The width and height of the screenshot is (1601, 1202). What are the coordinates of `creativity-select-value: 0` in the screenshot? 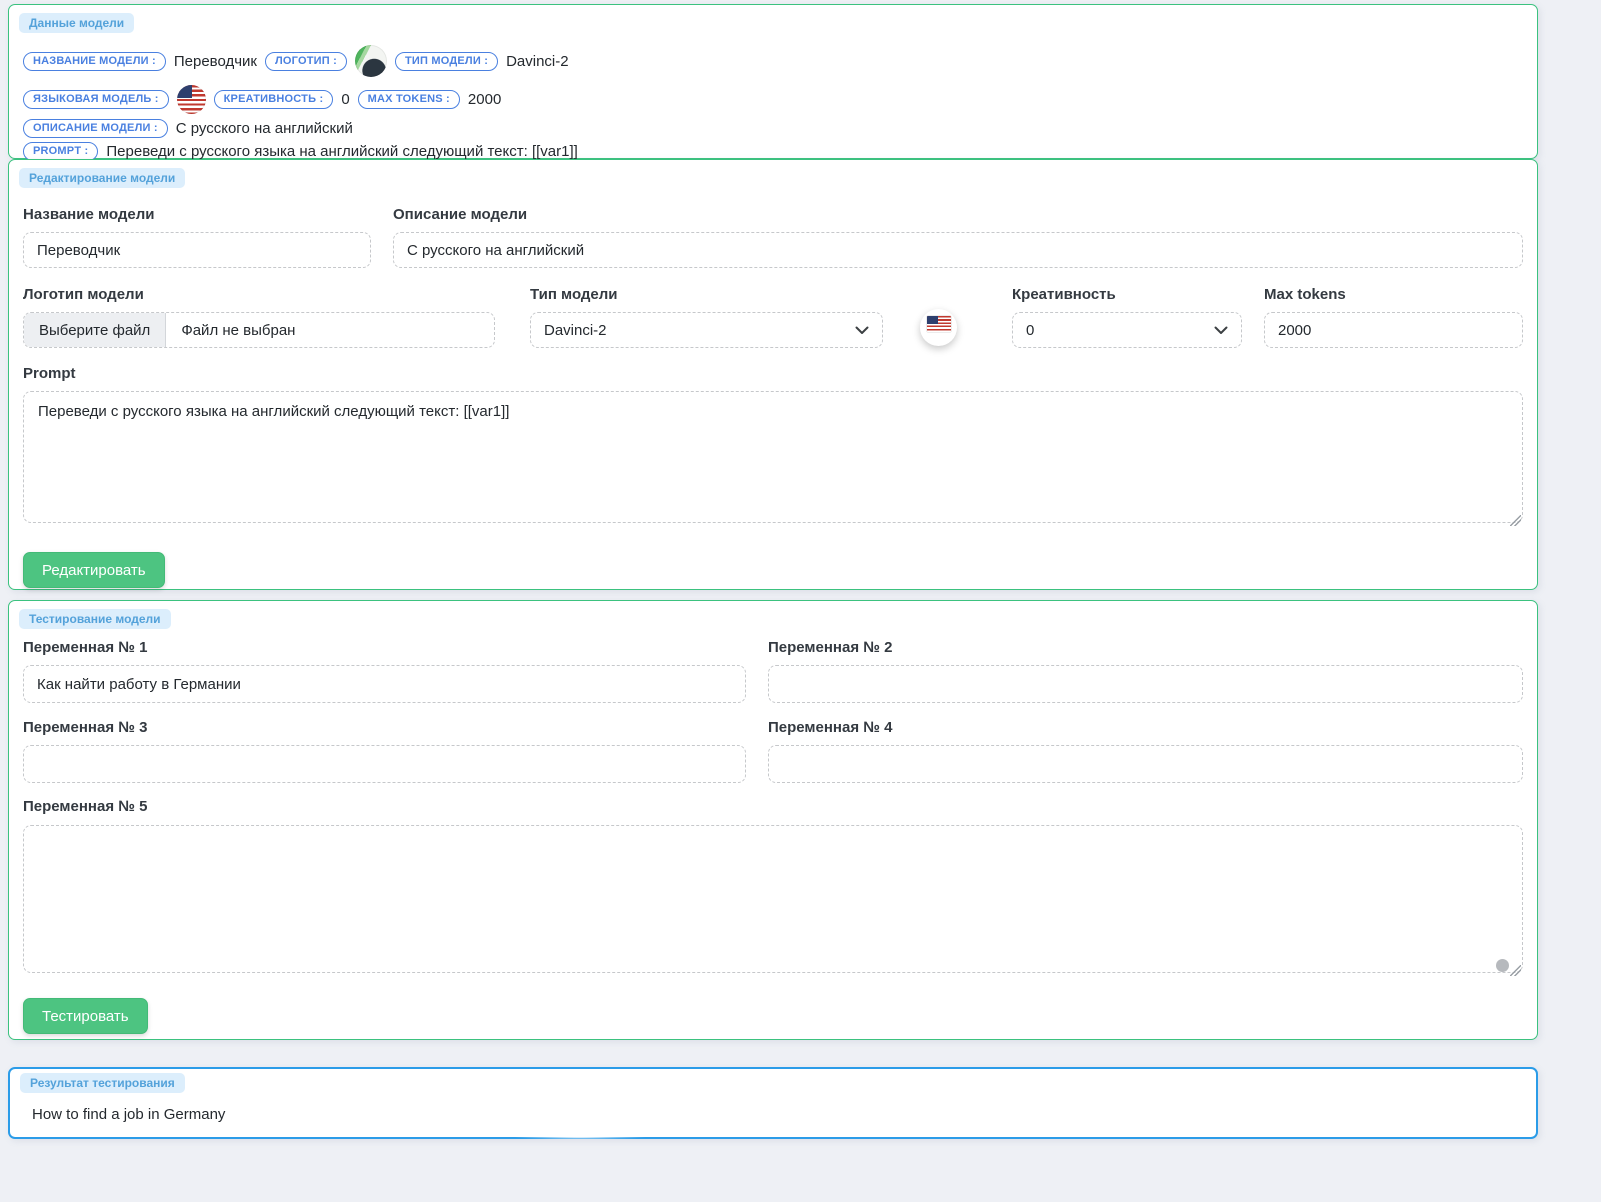 It's located at (1030, 330).